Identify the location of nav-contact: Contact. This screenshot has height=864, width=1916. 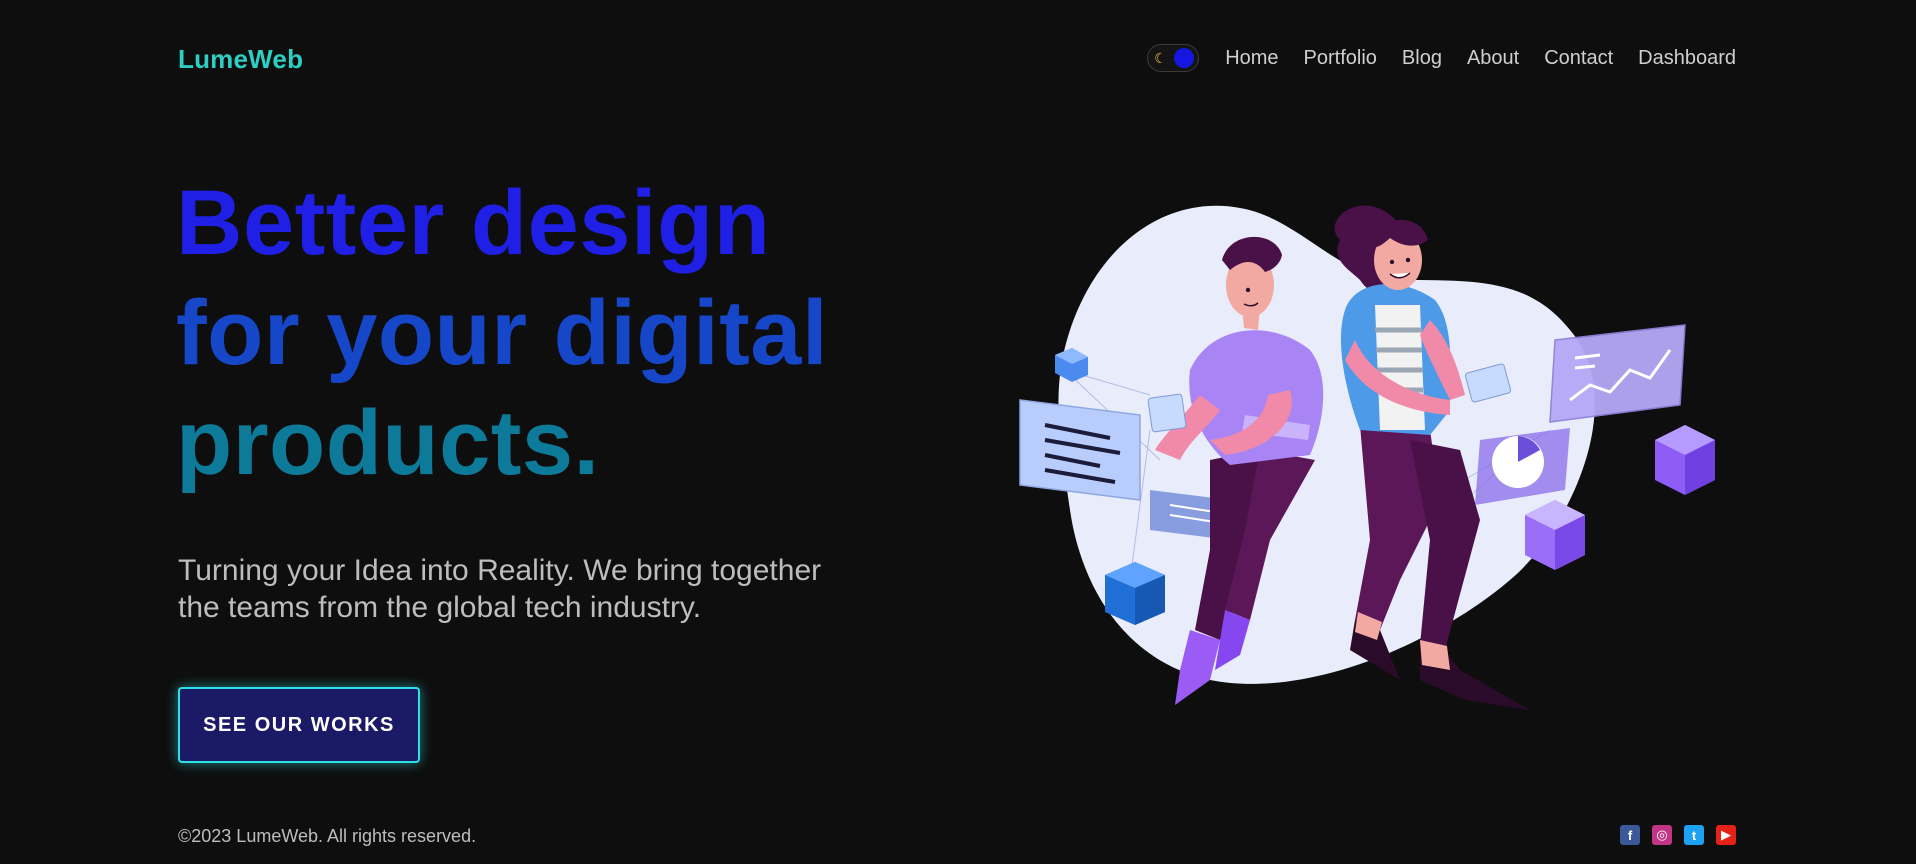
(1578, 58).